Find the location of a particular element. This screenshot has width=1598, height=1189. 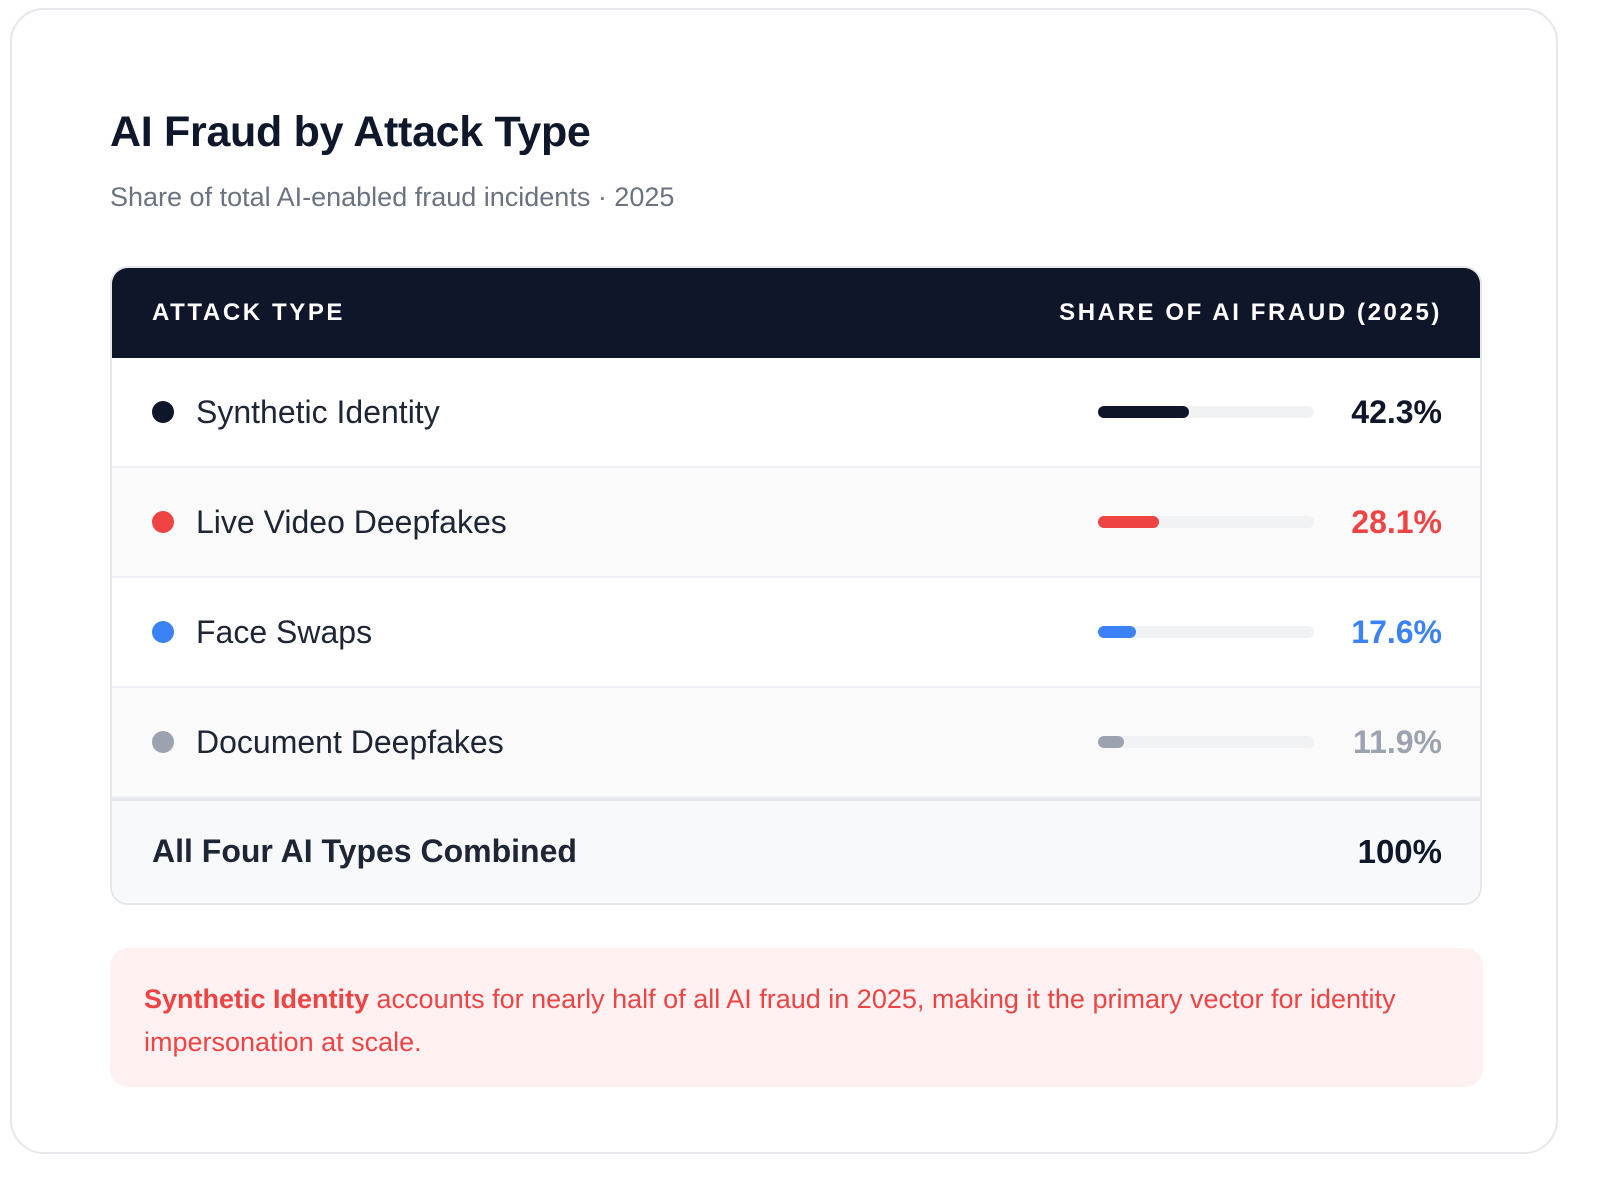

row-label: Live Video Deepfakes is located at coordinates (351, 521).